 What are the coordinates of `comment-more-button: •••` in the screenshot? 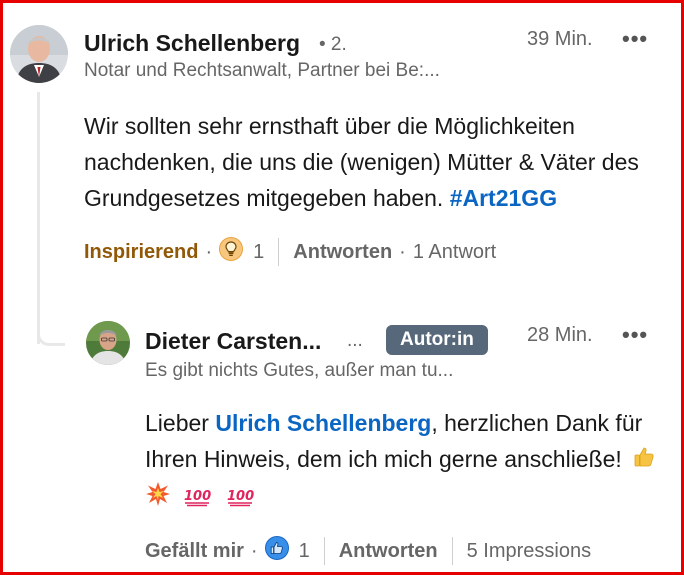 It's located at (635, 39).